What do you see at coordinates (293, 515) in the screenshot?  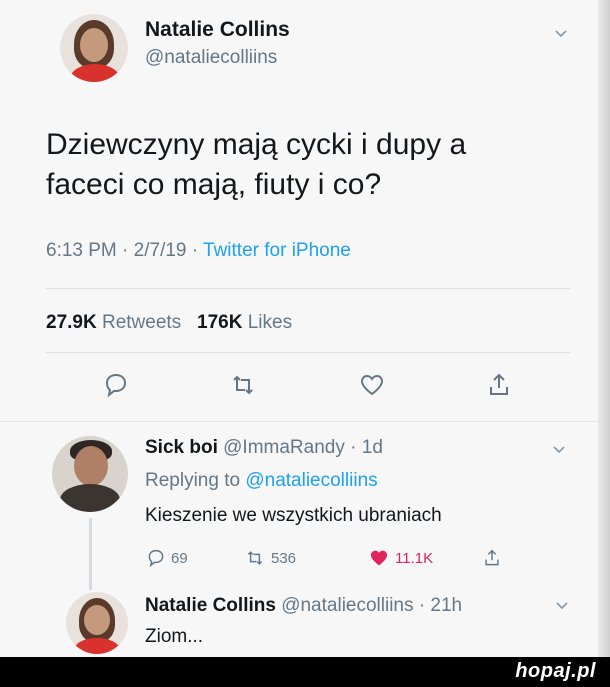 I see `reply-text: Kieszenie we wszystkich ubraniach` at bounding box center [293, 515].